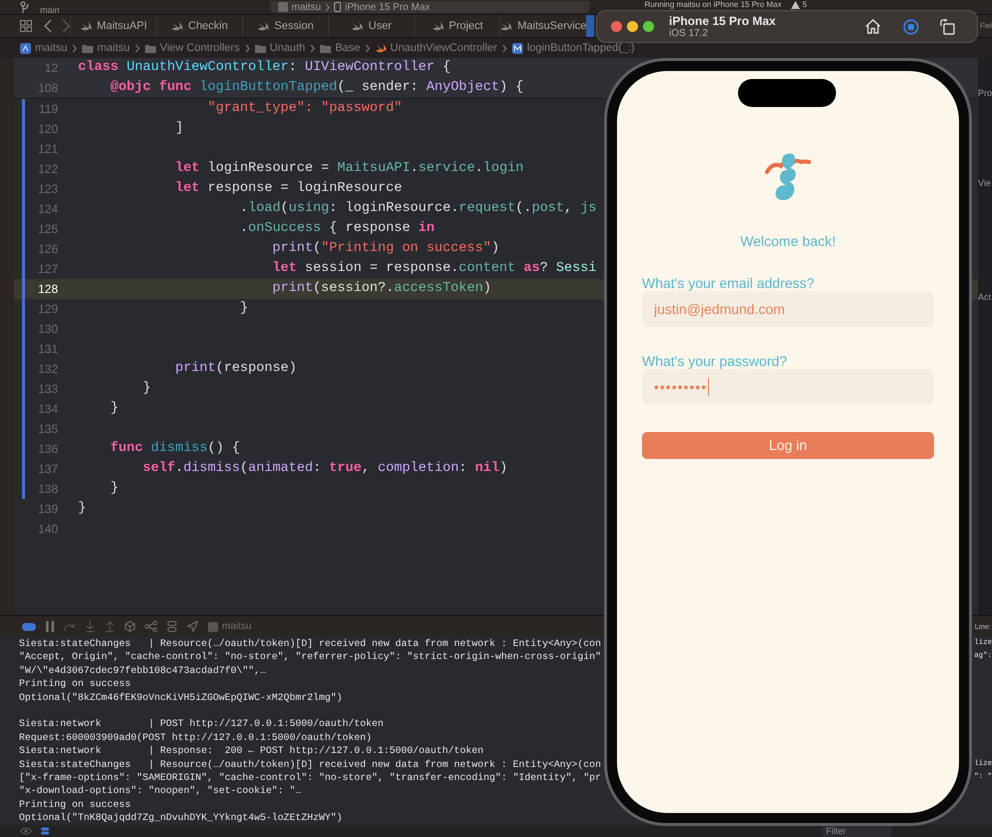  I want to click on editor-tab: MaitsuAPI, so click(113, 26).